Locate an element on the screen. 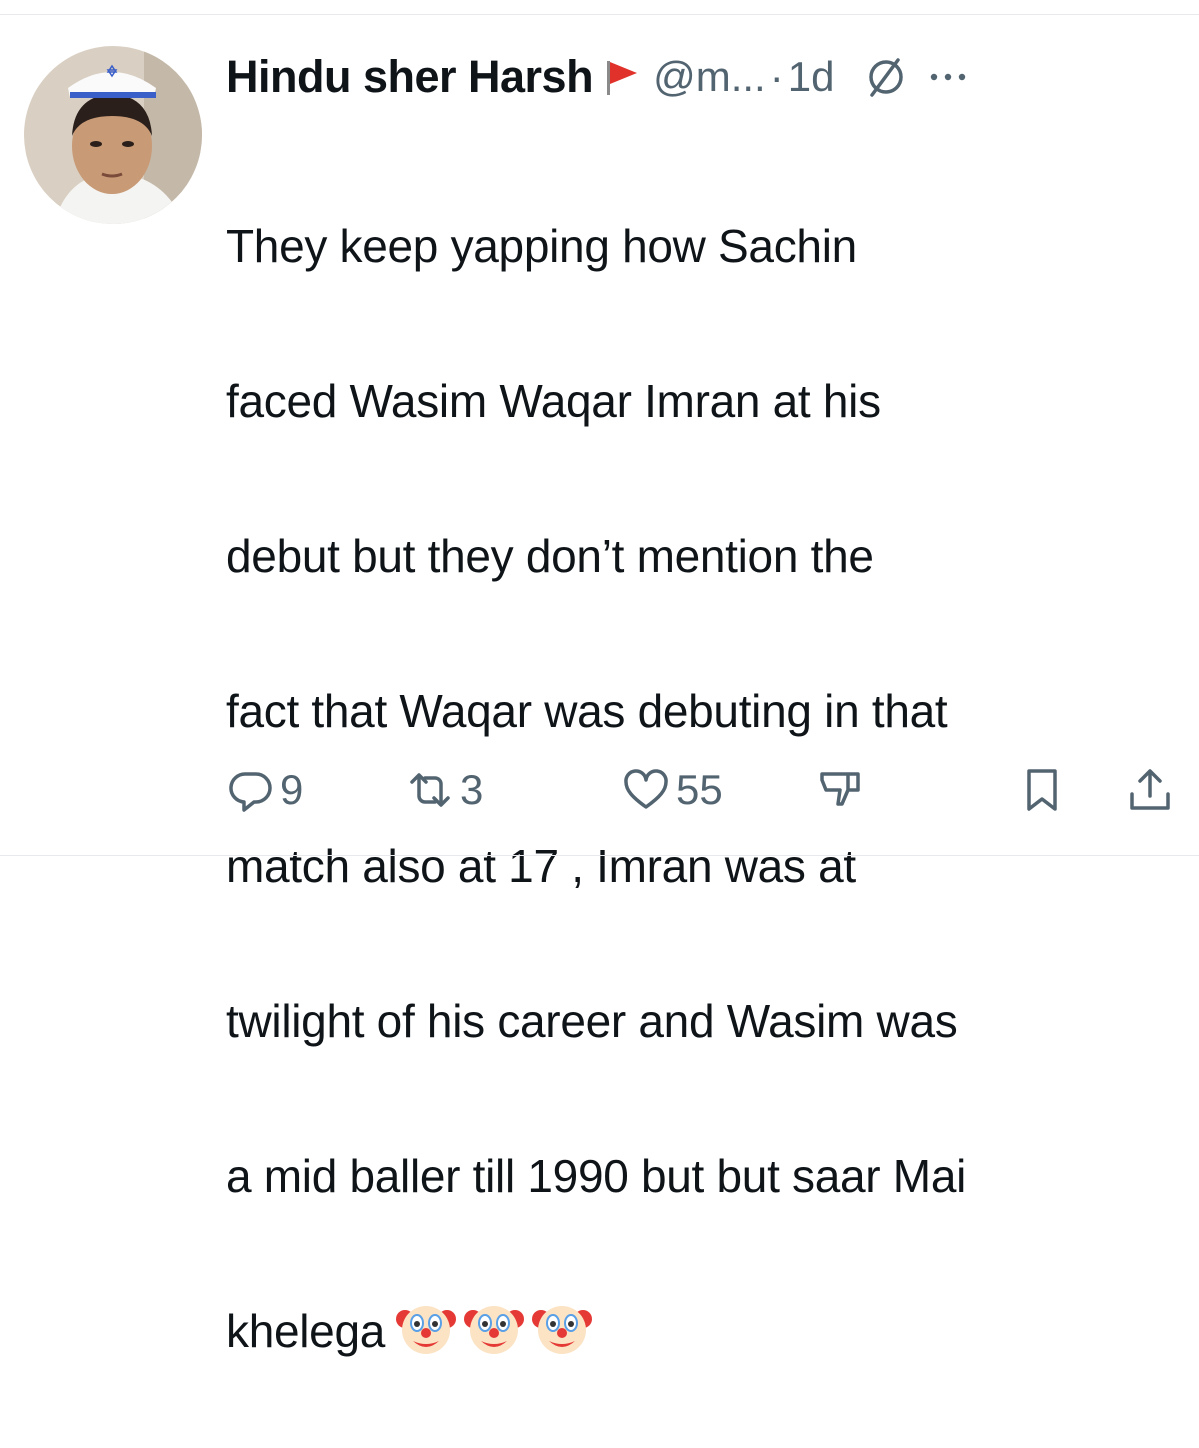  emoji-group is located at coordinates (494, 1328).